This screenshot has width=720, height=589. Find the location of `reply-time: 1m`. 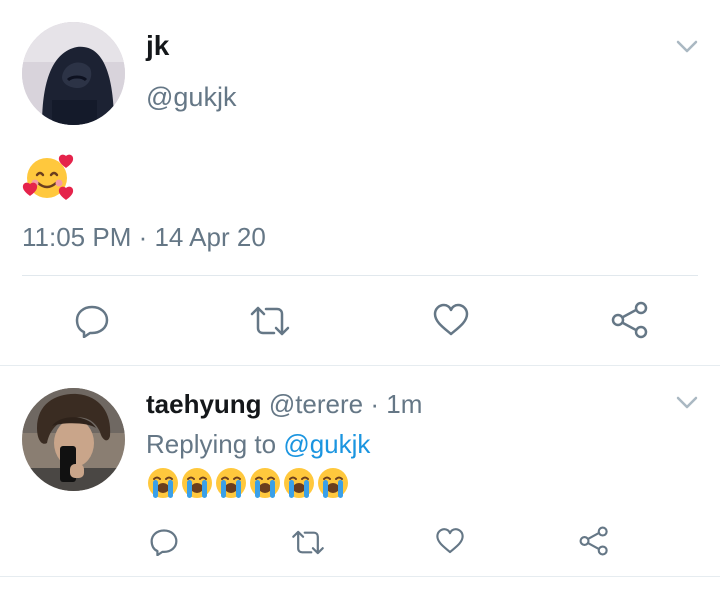

reply-time: 1m is located at coordinates (404, 404).